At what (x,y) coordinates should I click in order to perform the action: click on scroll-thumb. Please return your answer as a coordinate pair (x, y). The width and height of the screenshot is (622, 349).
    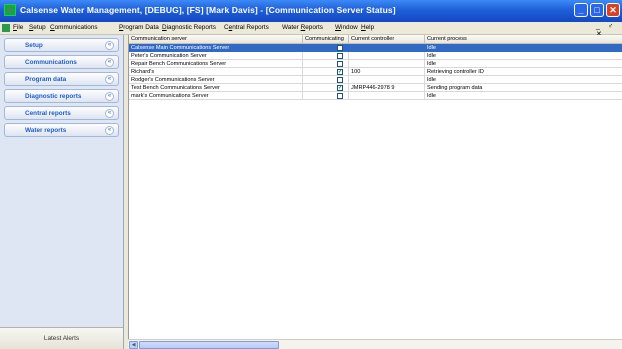
    Looking at the image, I should click on (209, 345).